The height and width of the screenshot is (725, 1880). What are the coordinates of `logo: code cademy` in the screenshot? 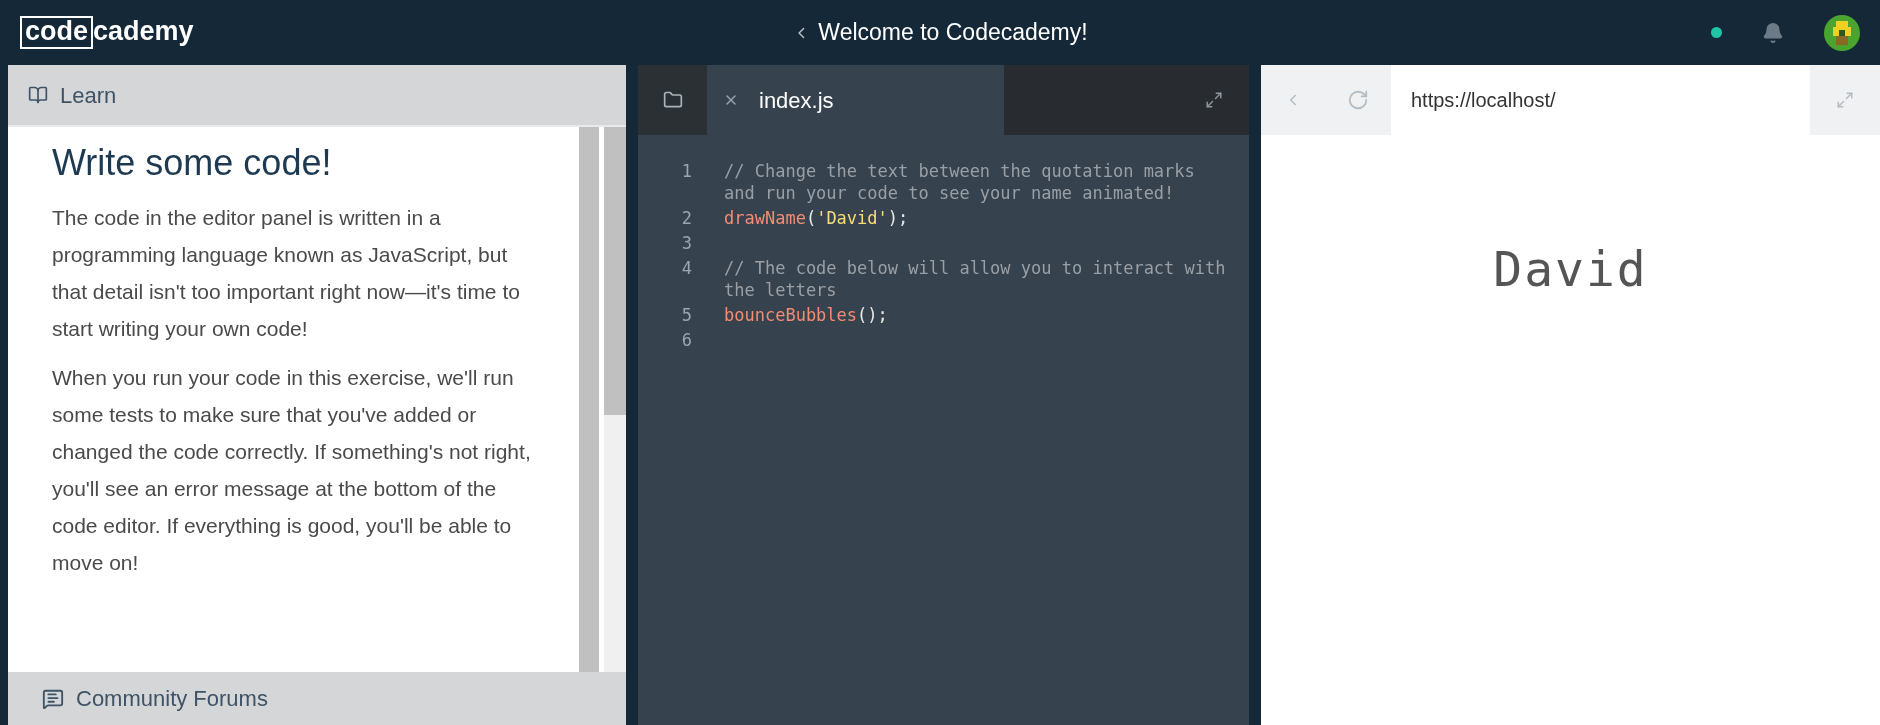 It's located at (107, 32).